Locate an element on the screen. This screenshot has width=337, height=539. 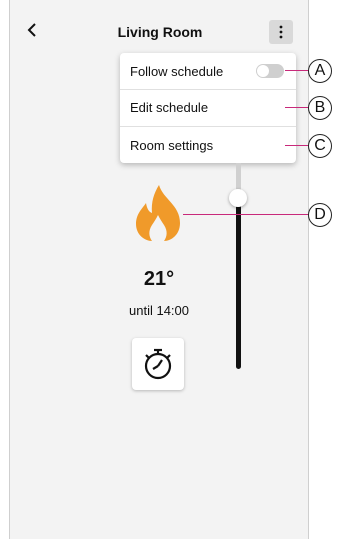
menu-item-label: Follow schedule is located at coordinates (177, 71).